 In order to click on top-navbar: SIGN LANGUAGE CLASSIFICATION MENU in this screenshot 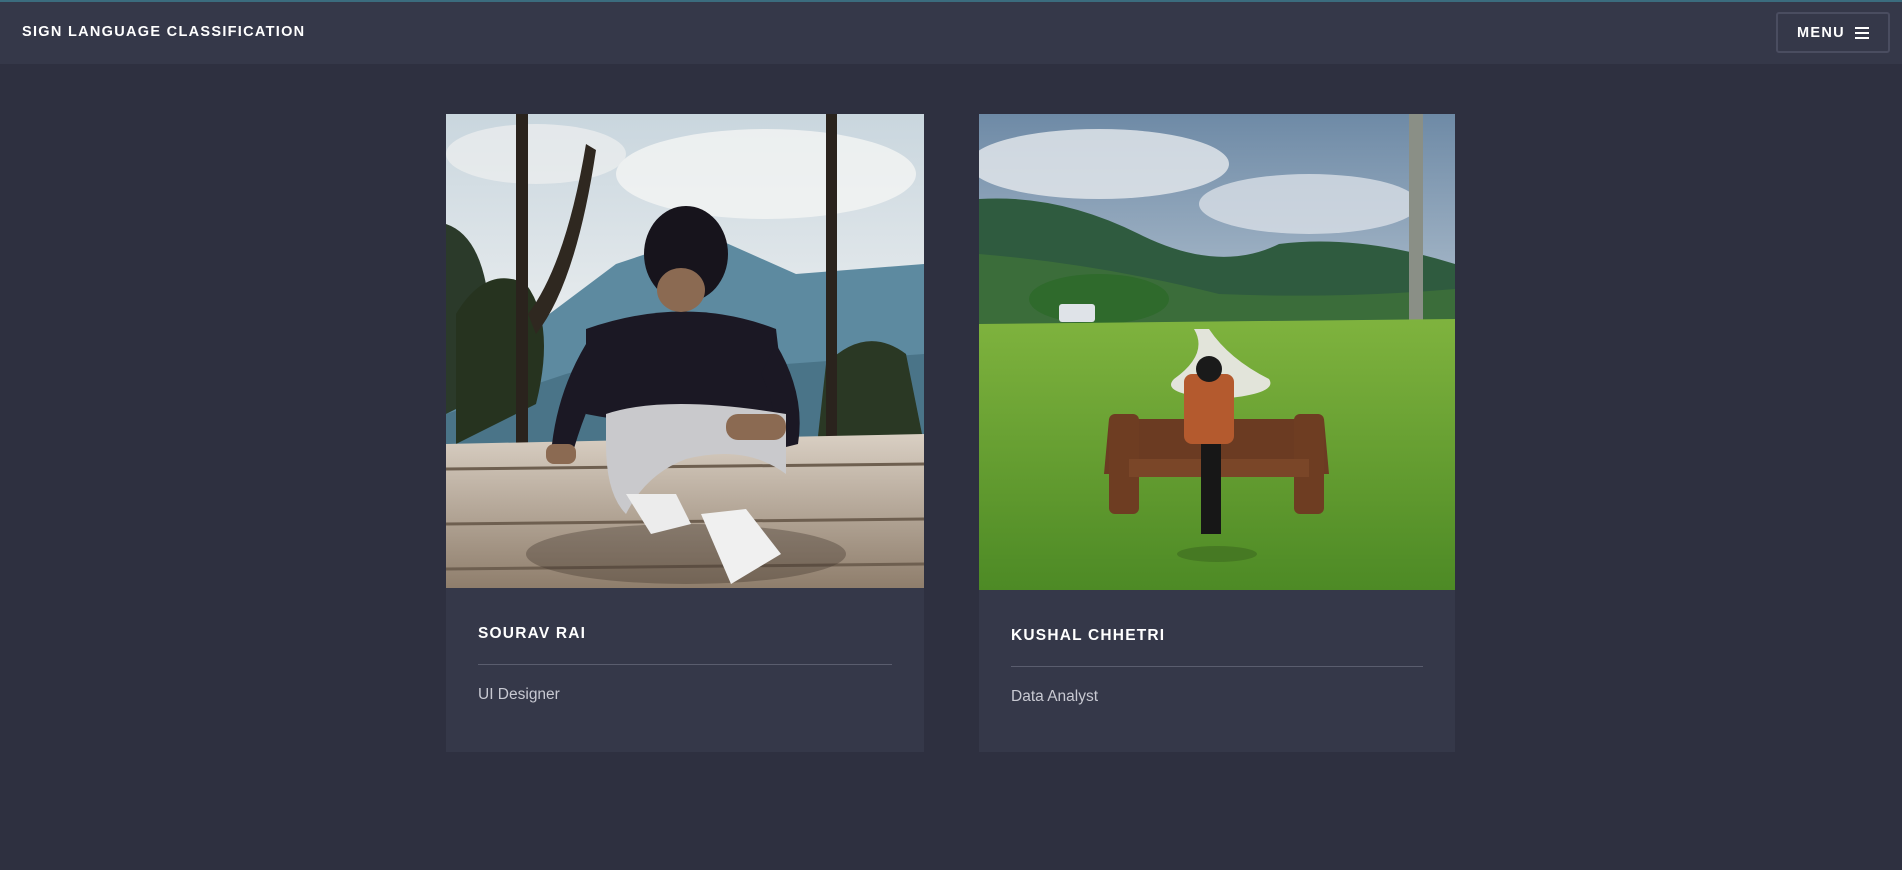, I will do `click(951, 32)`.